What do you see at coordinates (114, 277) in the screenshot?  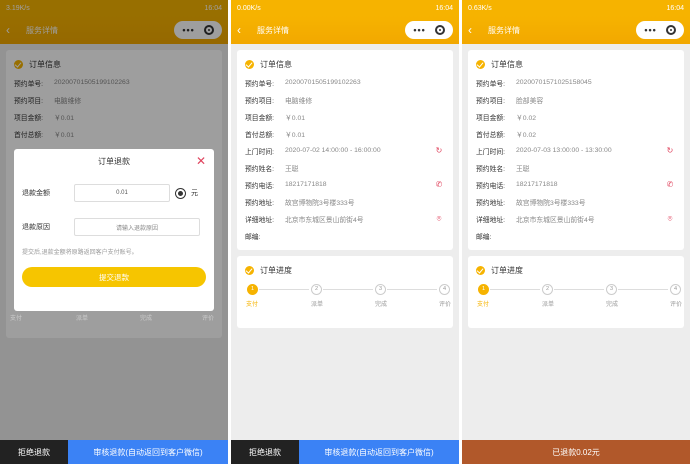 I see `submit-refund-button: 提交退款` at bounding box center [114, 277].